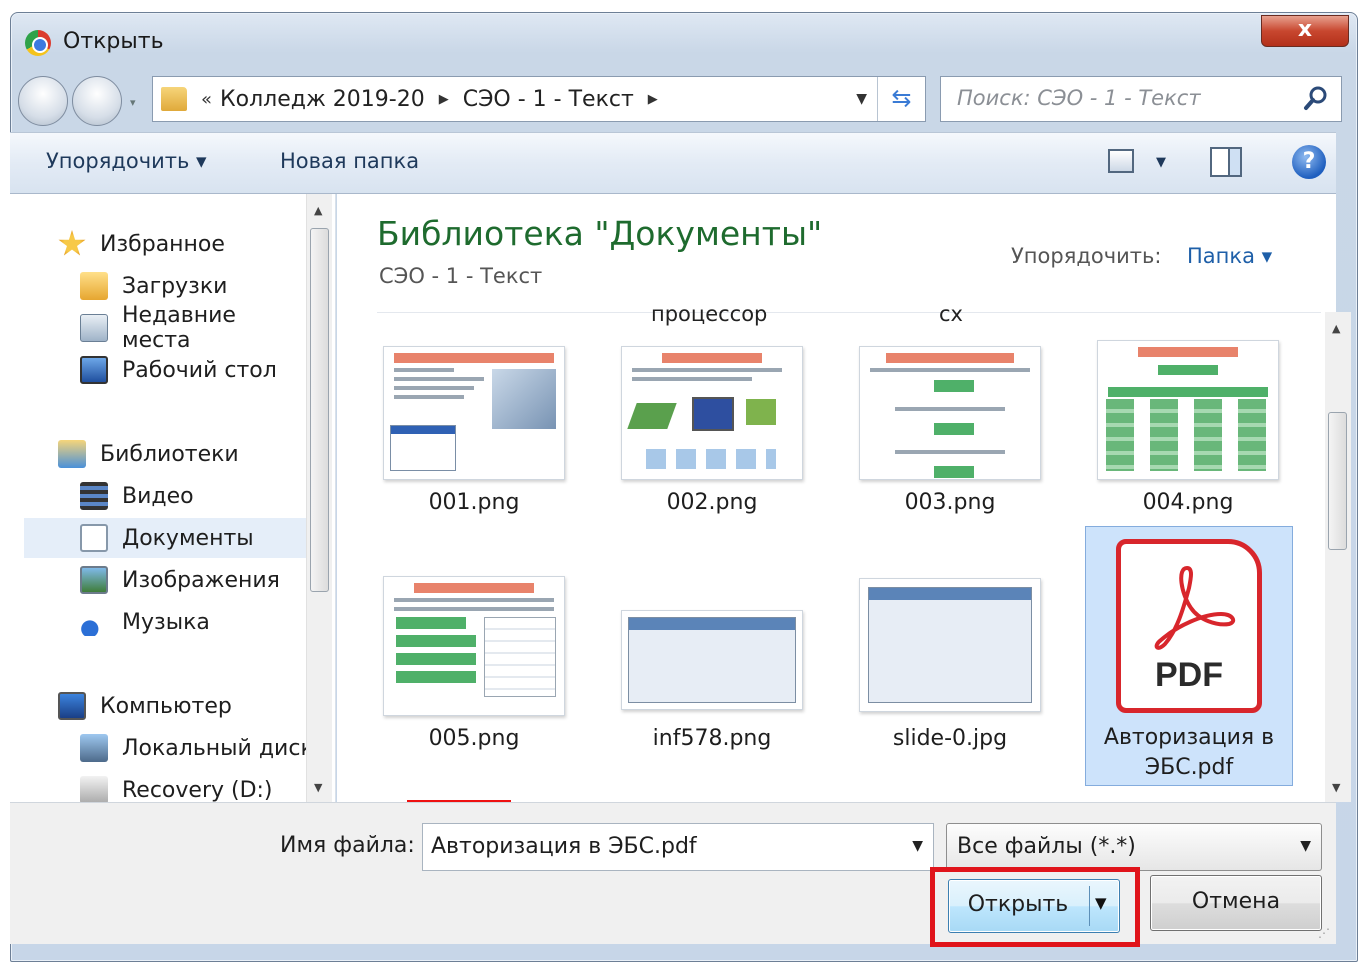 This screenshot has height=966, width=1360. I want to click on sidebar-item-recent-places: Недавние места, so click(160, 328).